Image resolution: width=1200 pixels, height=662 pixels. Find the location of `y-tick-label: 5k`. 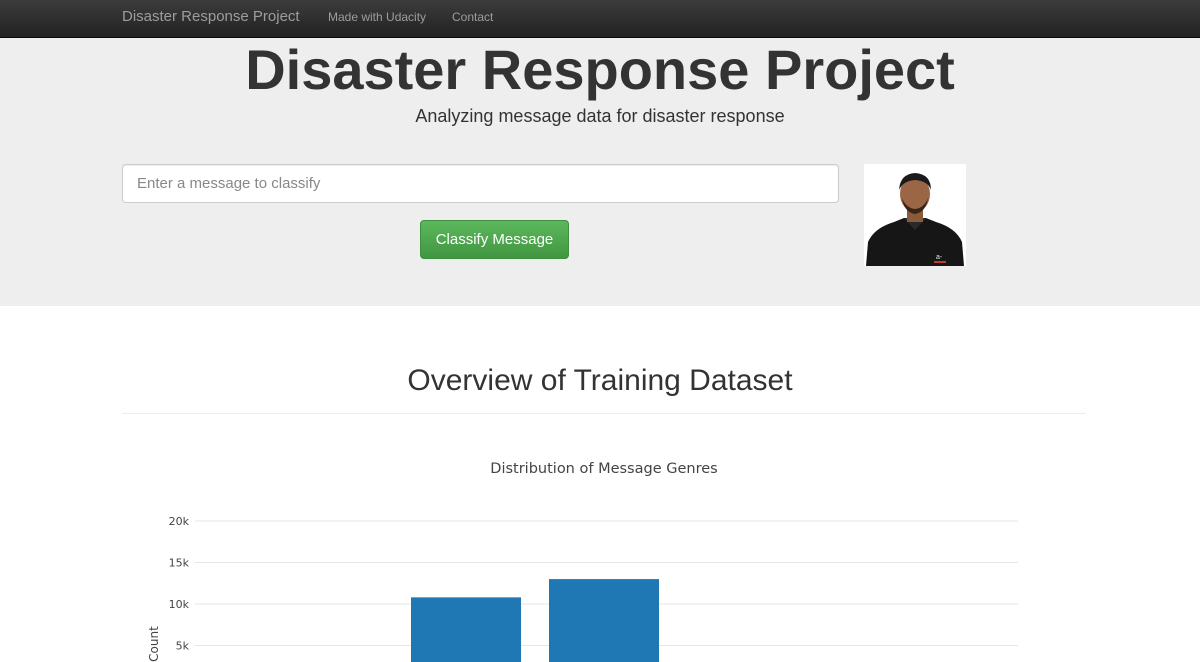

y-tick-label: 5k is located at coordinates (183, 646).